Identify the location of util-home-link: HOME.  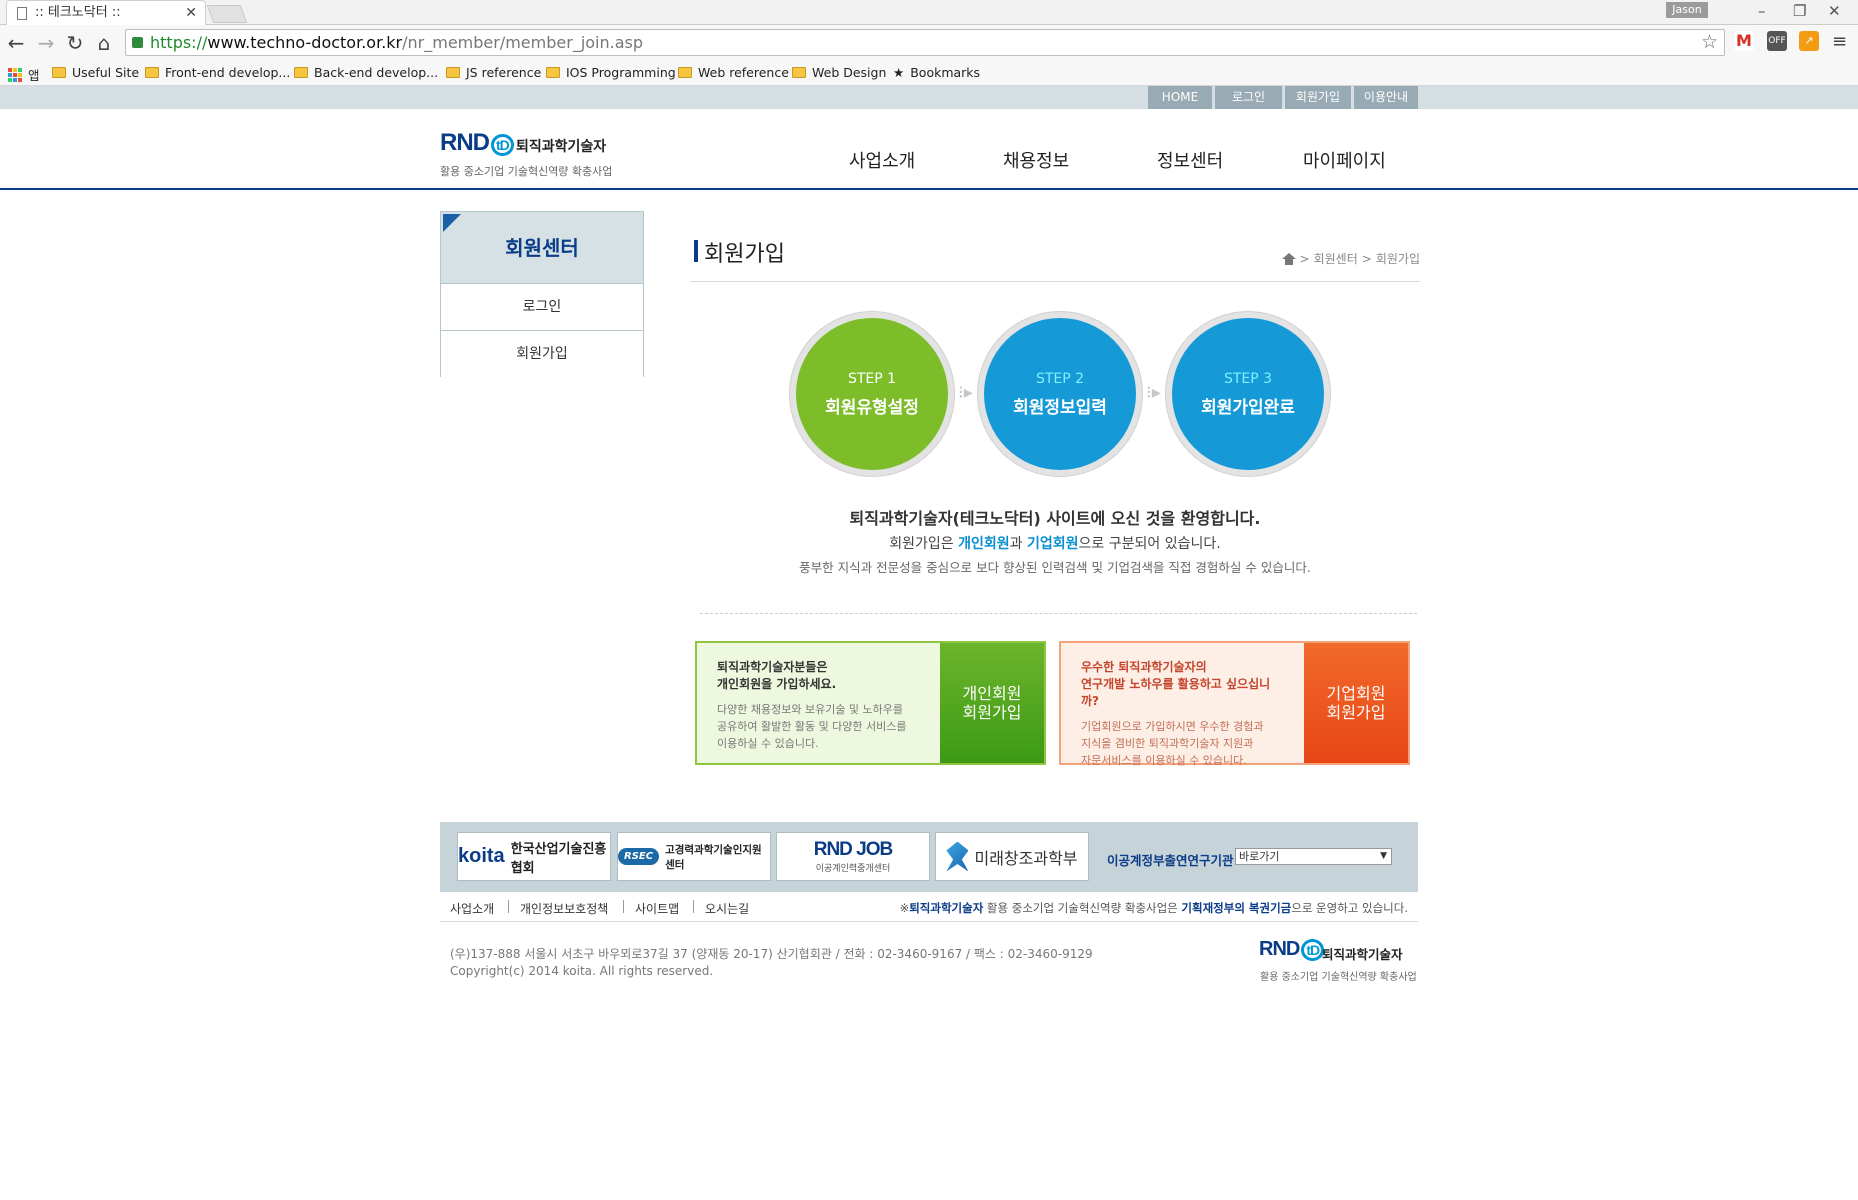
(1180, 97).